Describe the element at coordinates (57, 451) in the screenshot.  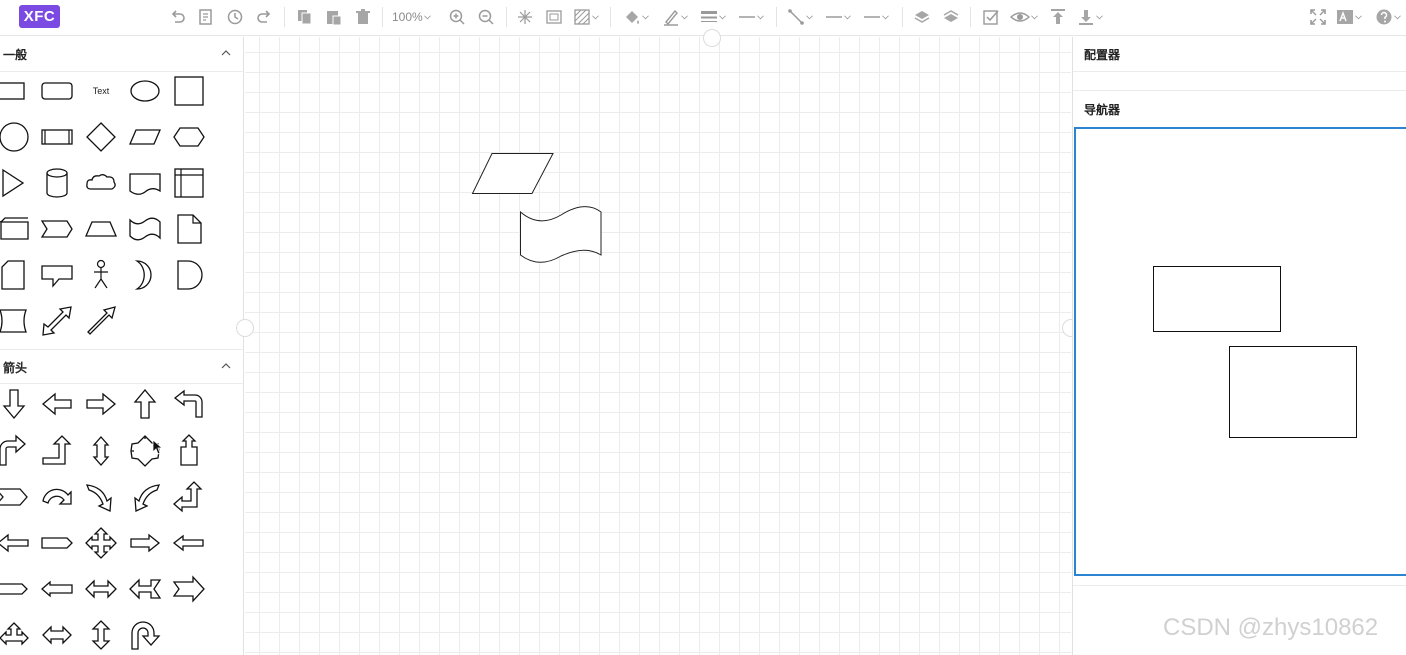
I see `bent-up-arrow-shape` at that location.